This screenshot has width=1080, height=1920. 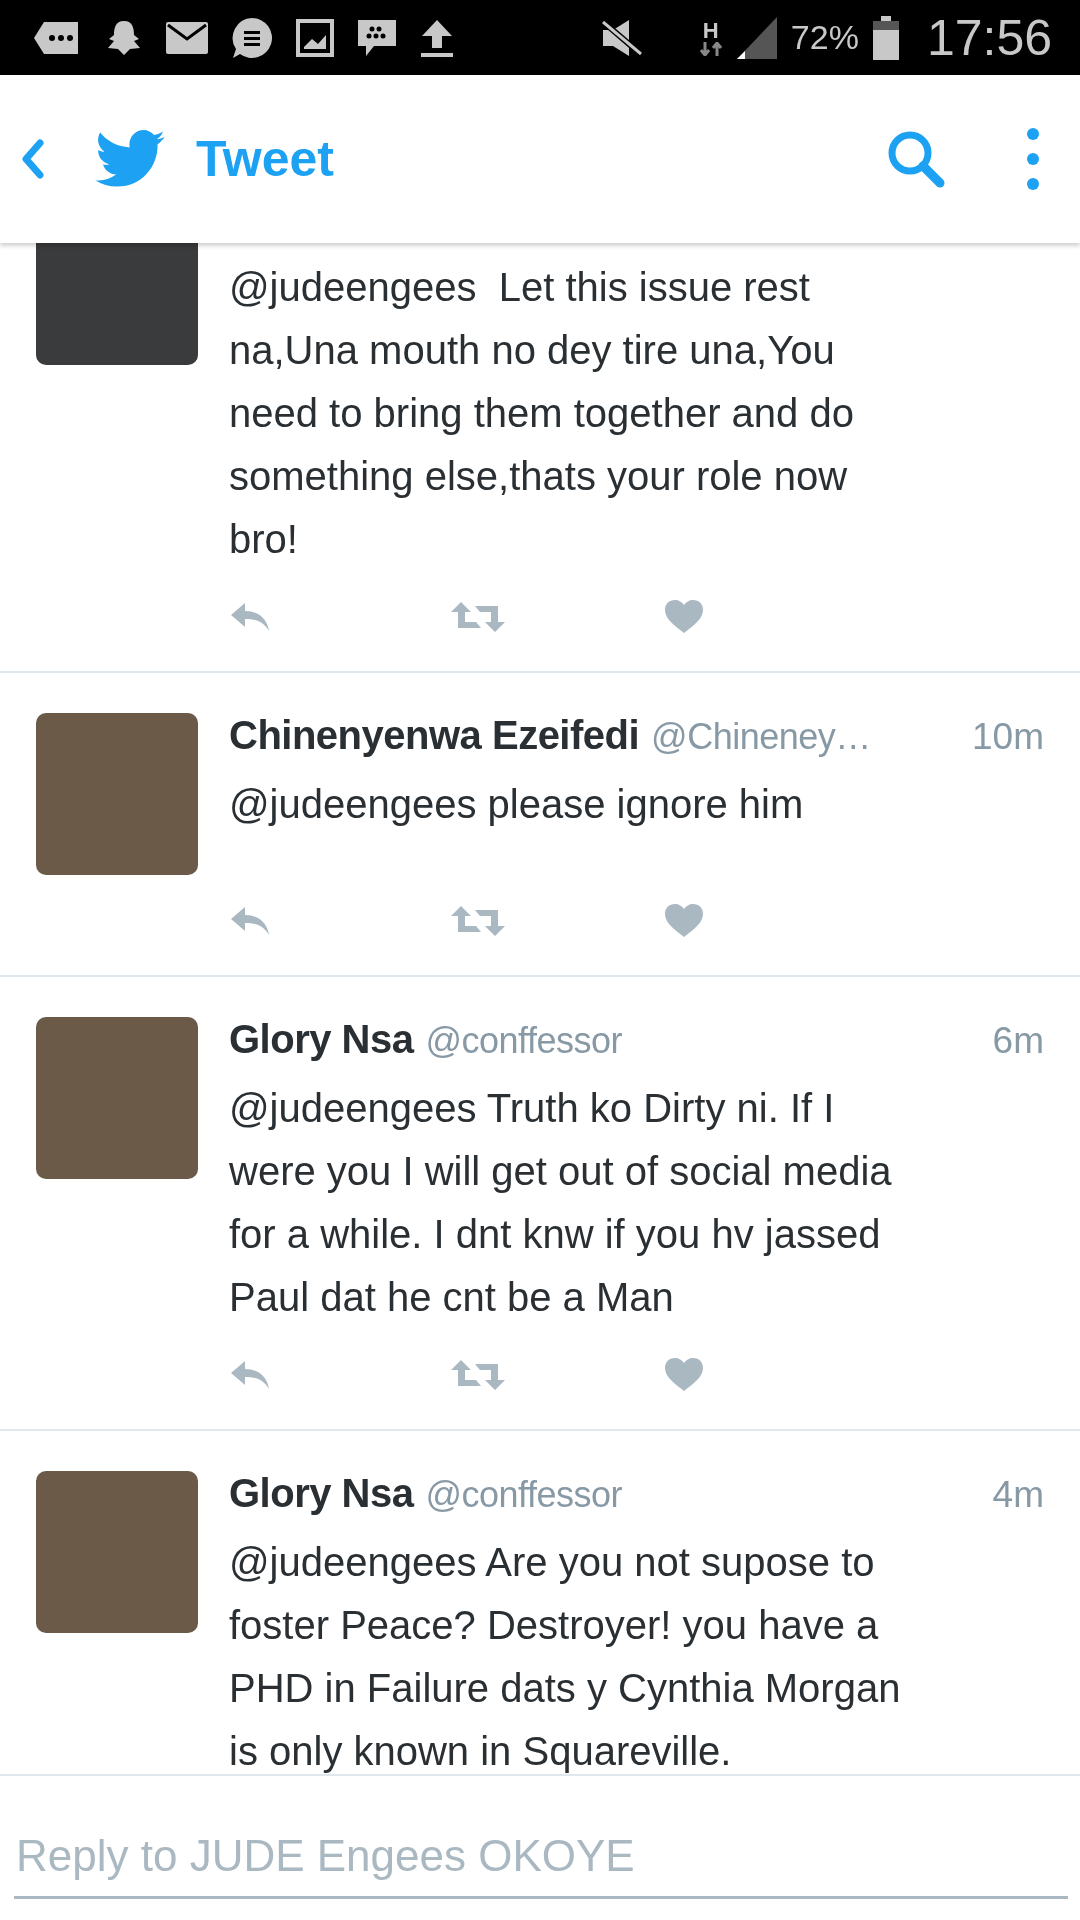 I want to click on tweet-time: 4m, so click(x=1018, y=1495).